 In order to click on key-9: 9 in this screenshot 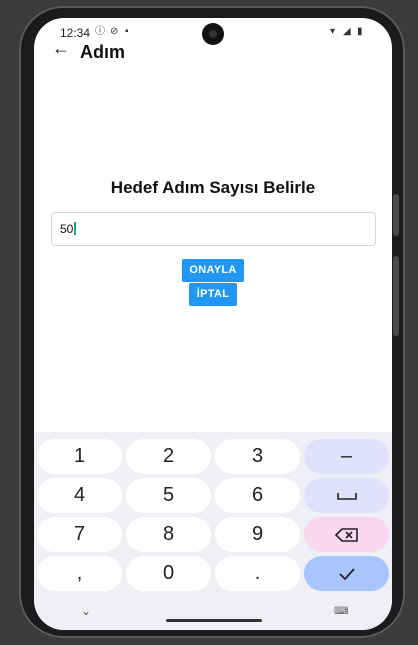, I will do `click(257, 534)`.